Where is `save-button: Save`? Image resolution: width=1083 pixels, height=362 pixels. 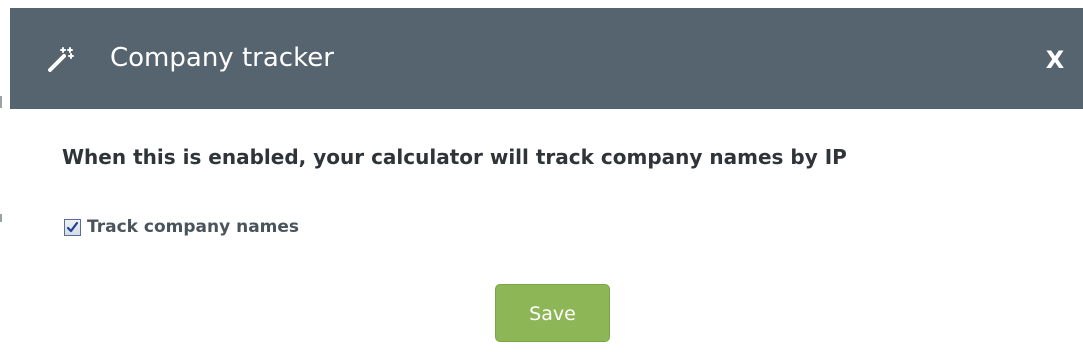 save-button: Save is located at coordinates (552, 313).